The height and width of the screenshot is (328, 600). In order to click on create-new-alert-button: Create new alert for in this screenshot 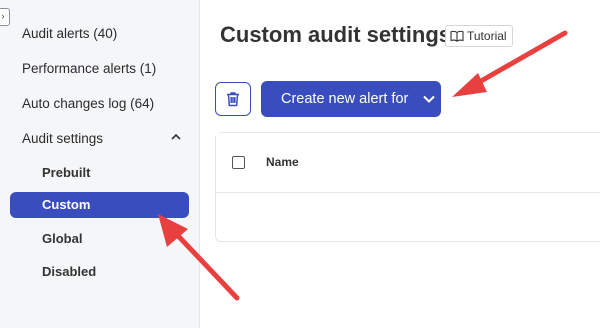, I will do `click(351, 99)`.